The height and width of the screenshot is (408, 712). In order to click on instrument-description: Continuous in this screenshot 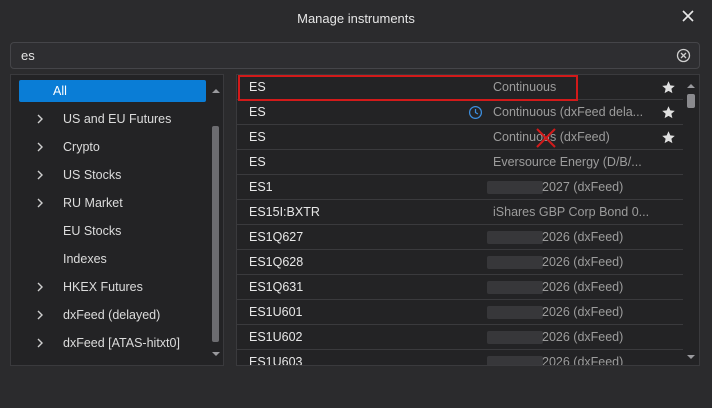, I will do `click(525, 87)`.